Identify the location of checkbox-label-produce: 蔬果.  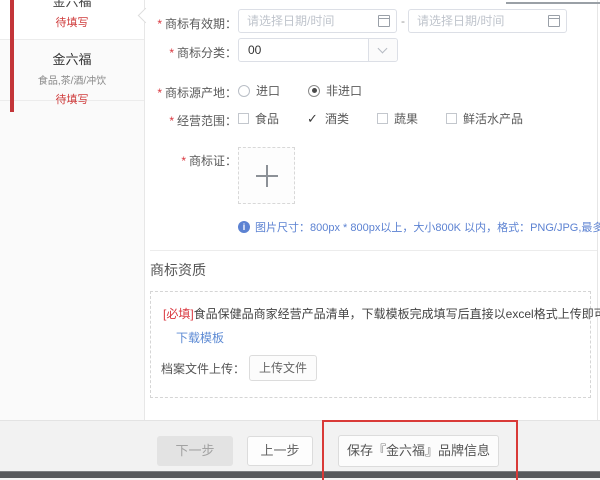
(406, 118).